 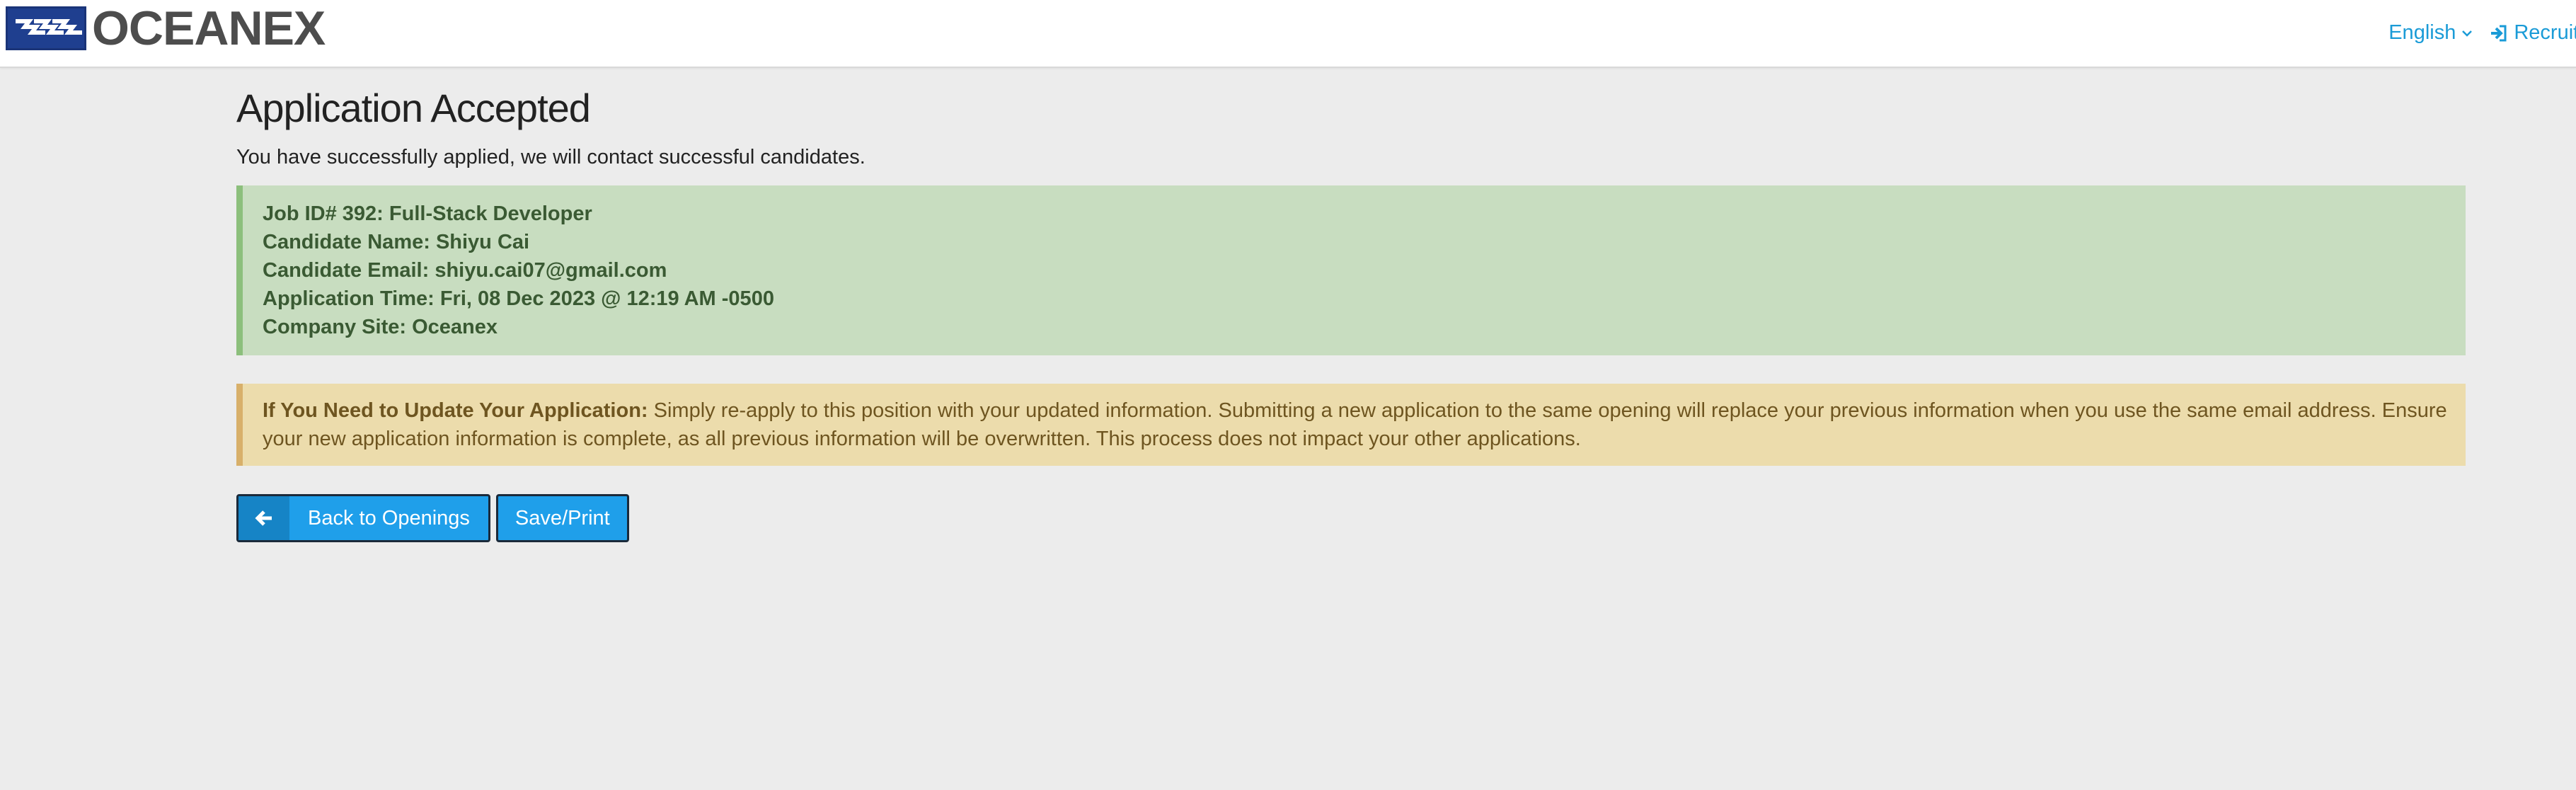 I want to click on recruiter-label: Recruiter, so click(x=2545, y=32).